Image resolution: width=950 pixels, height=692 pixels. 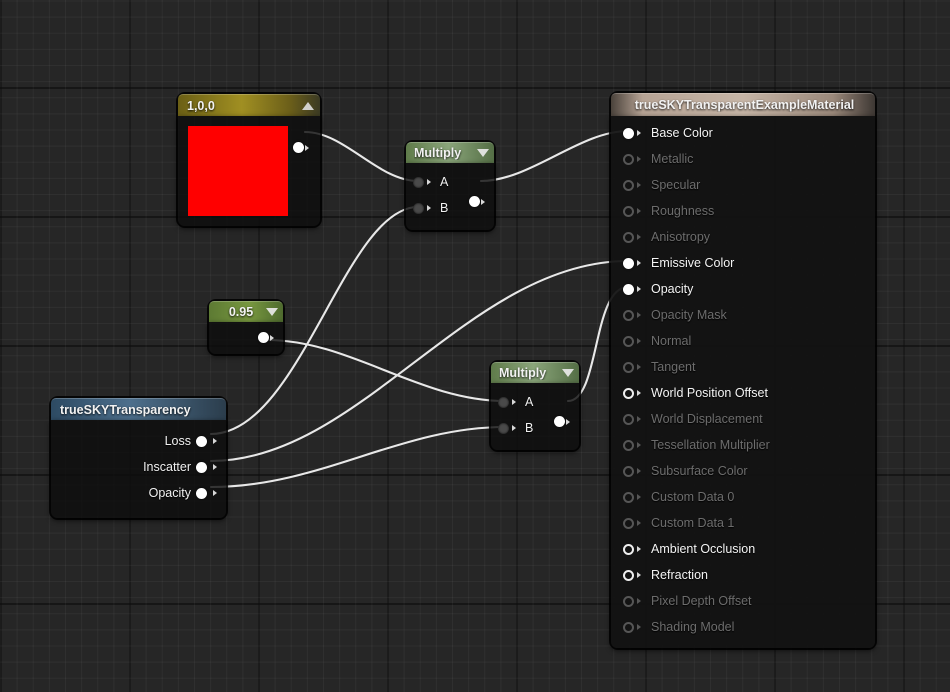 What do you see at coordinates (266, 337) in the screenshot?
I see `output-pin-scalar` at bounding box center [266, 337].